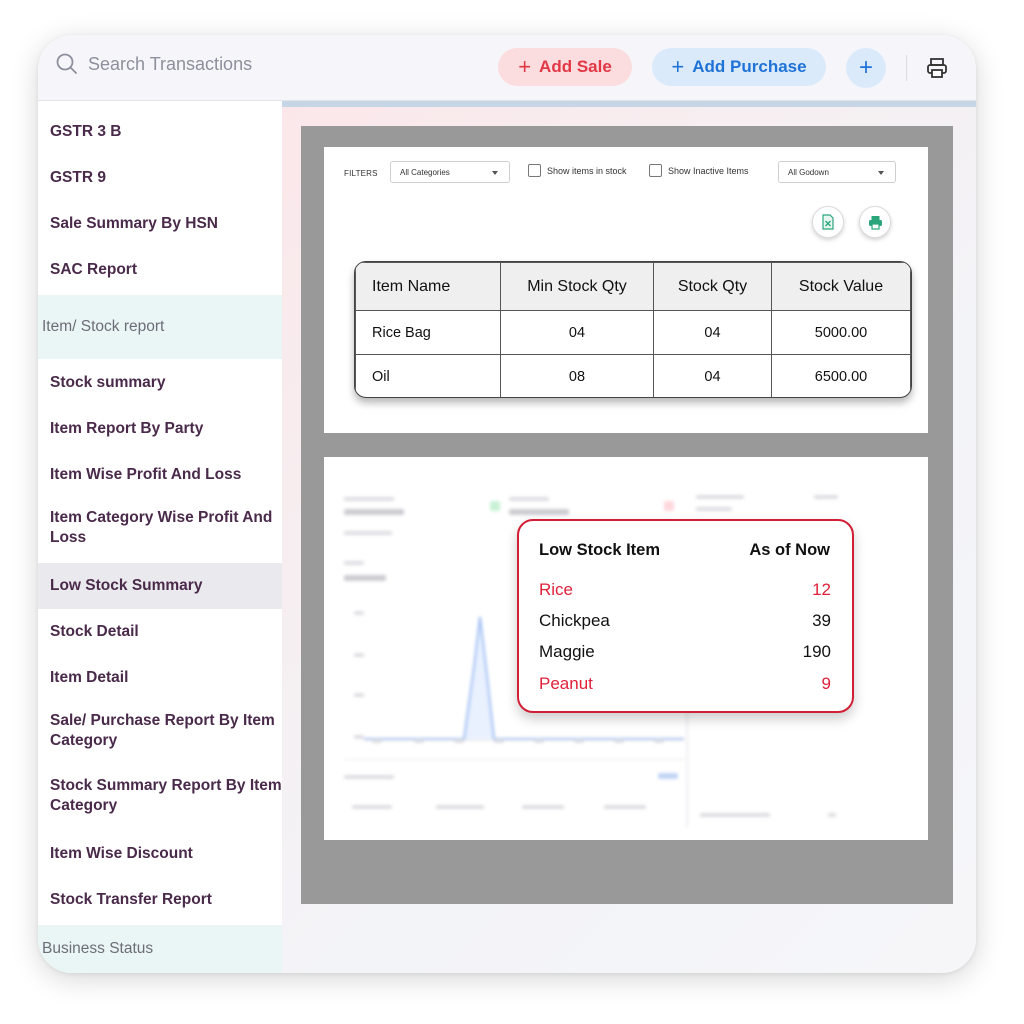  I want to click on sidebar-item-sale-purchase-by-category: Sale/ Purchase Report By Item Category, so click(160, 731).